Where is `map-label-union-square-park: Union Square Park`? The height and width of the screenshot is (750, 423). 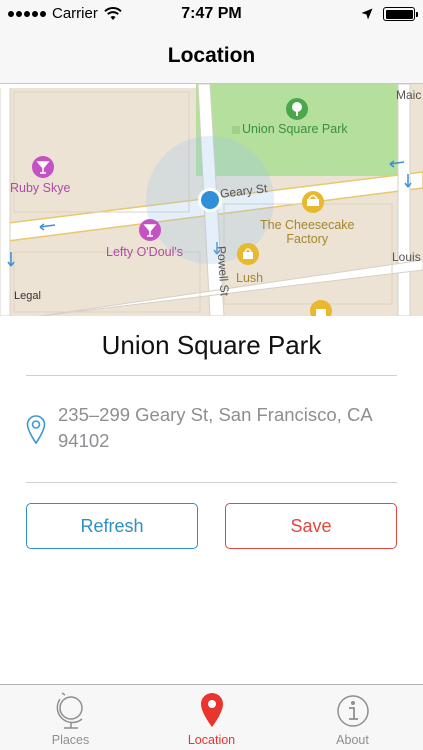 map-label-union-square-park: Union Square Park is located at coordinates (295, 129).